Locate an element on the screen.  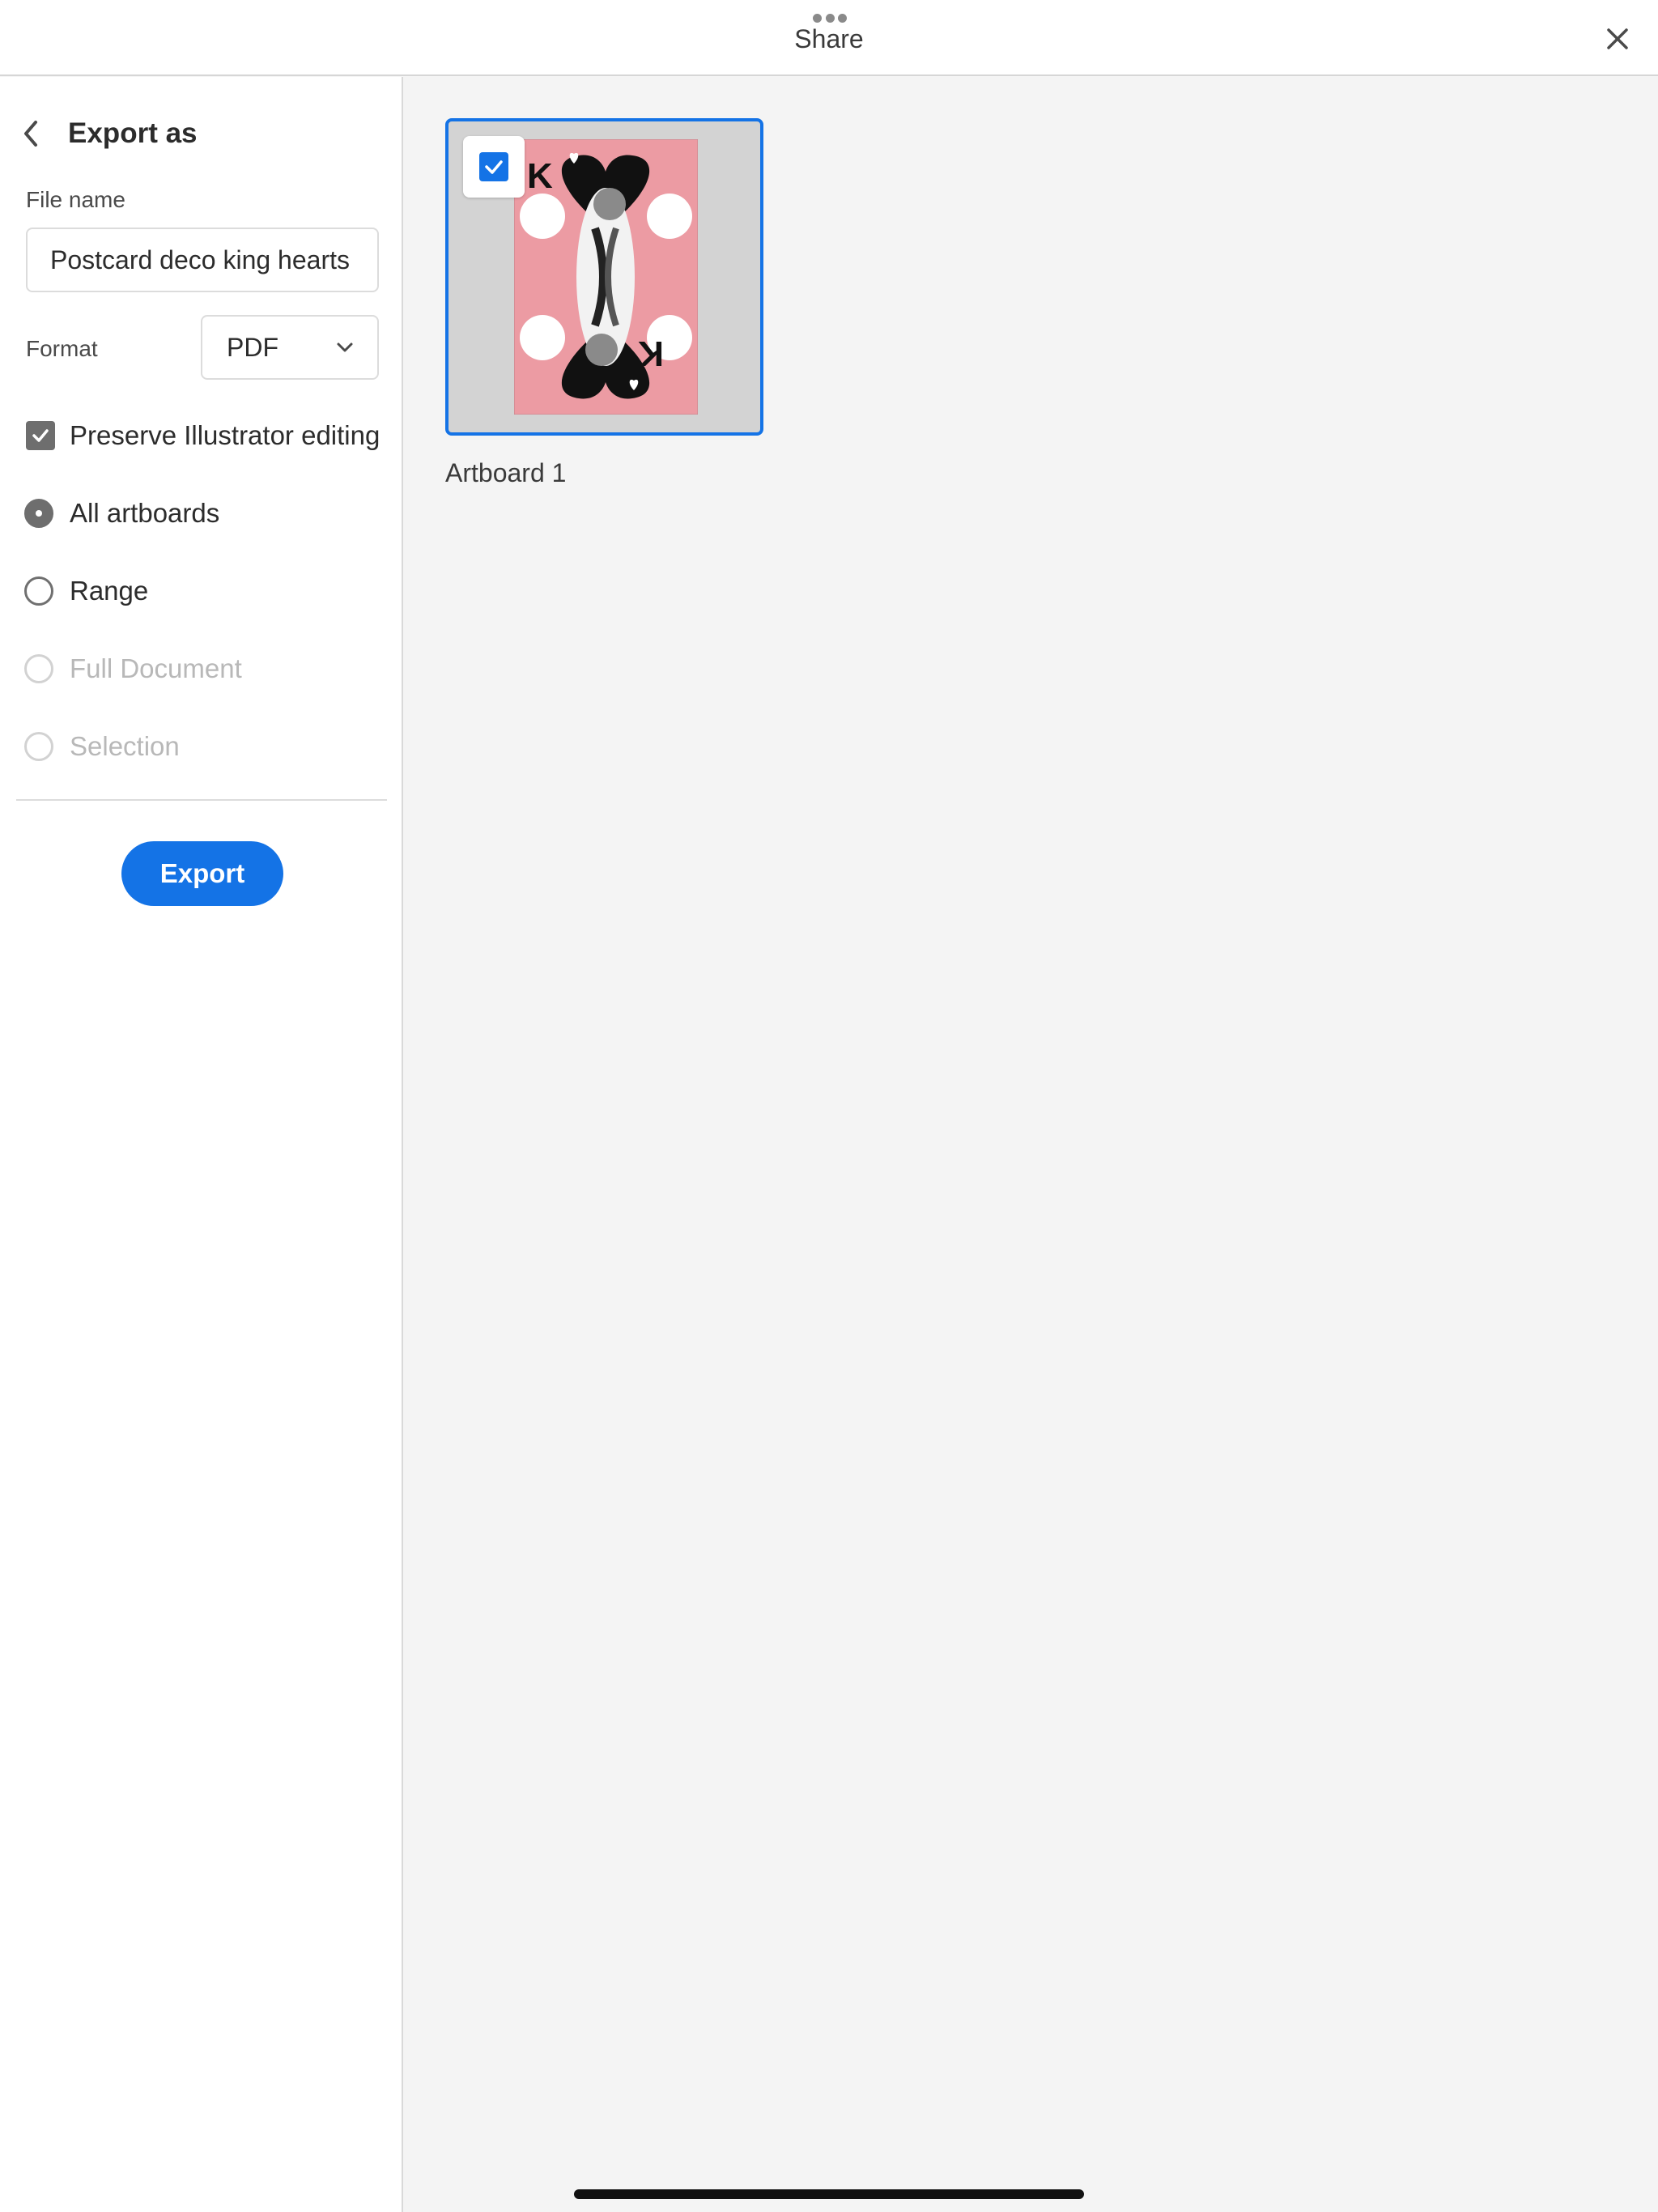
top-bar: Share is located at coordinates (829, 38).